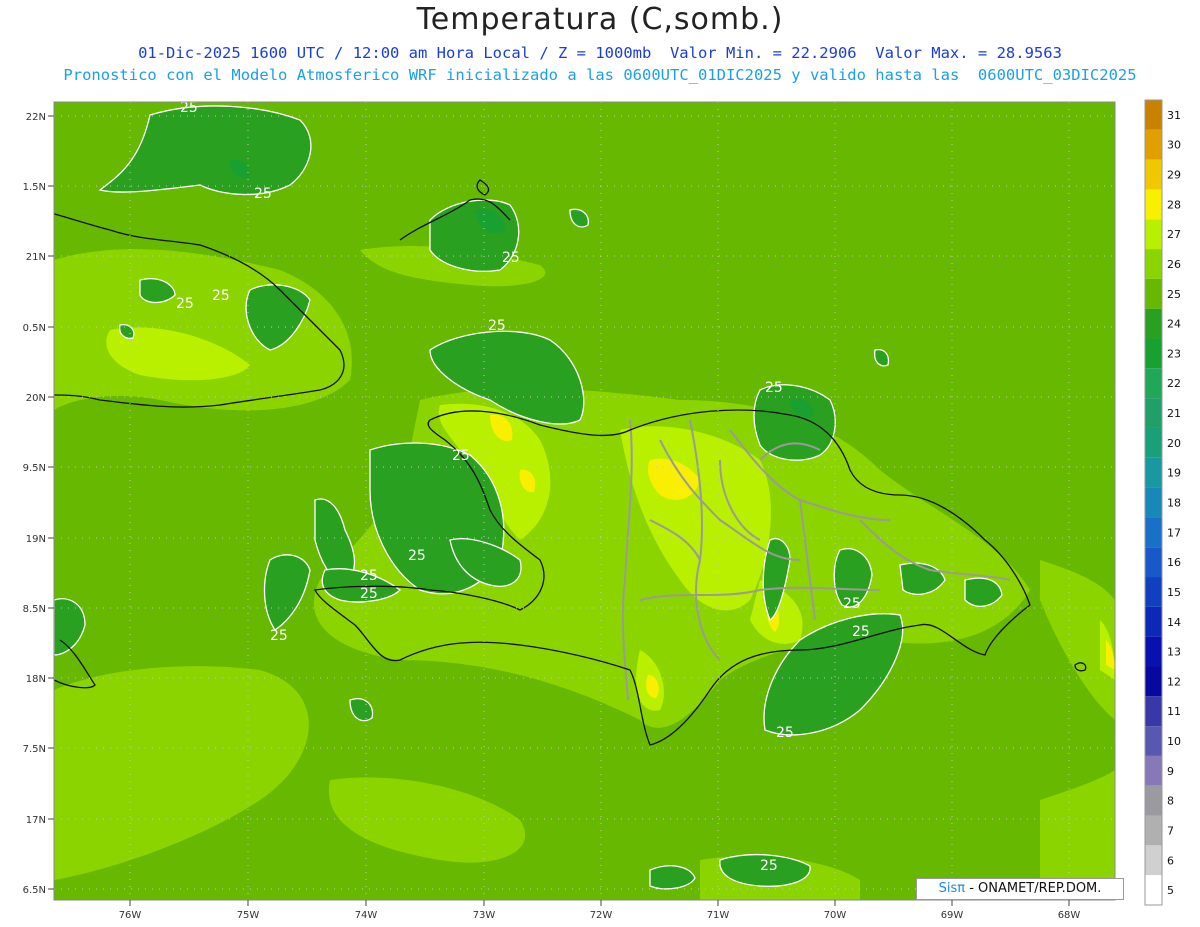 The height and width of the screenshot is (927, 1200). I want to click on lat-tick-label: 17N, so click(36, 820).